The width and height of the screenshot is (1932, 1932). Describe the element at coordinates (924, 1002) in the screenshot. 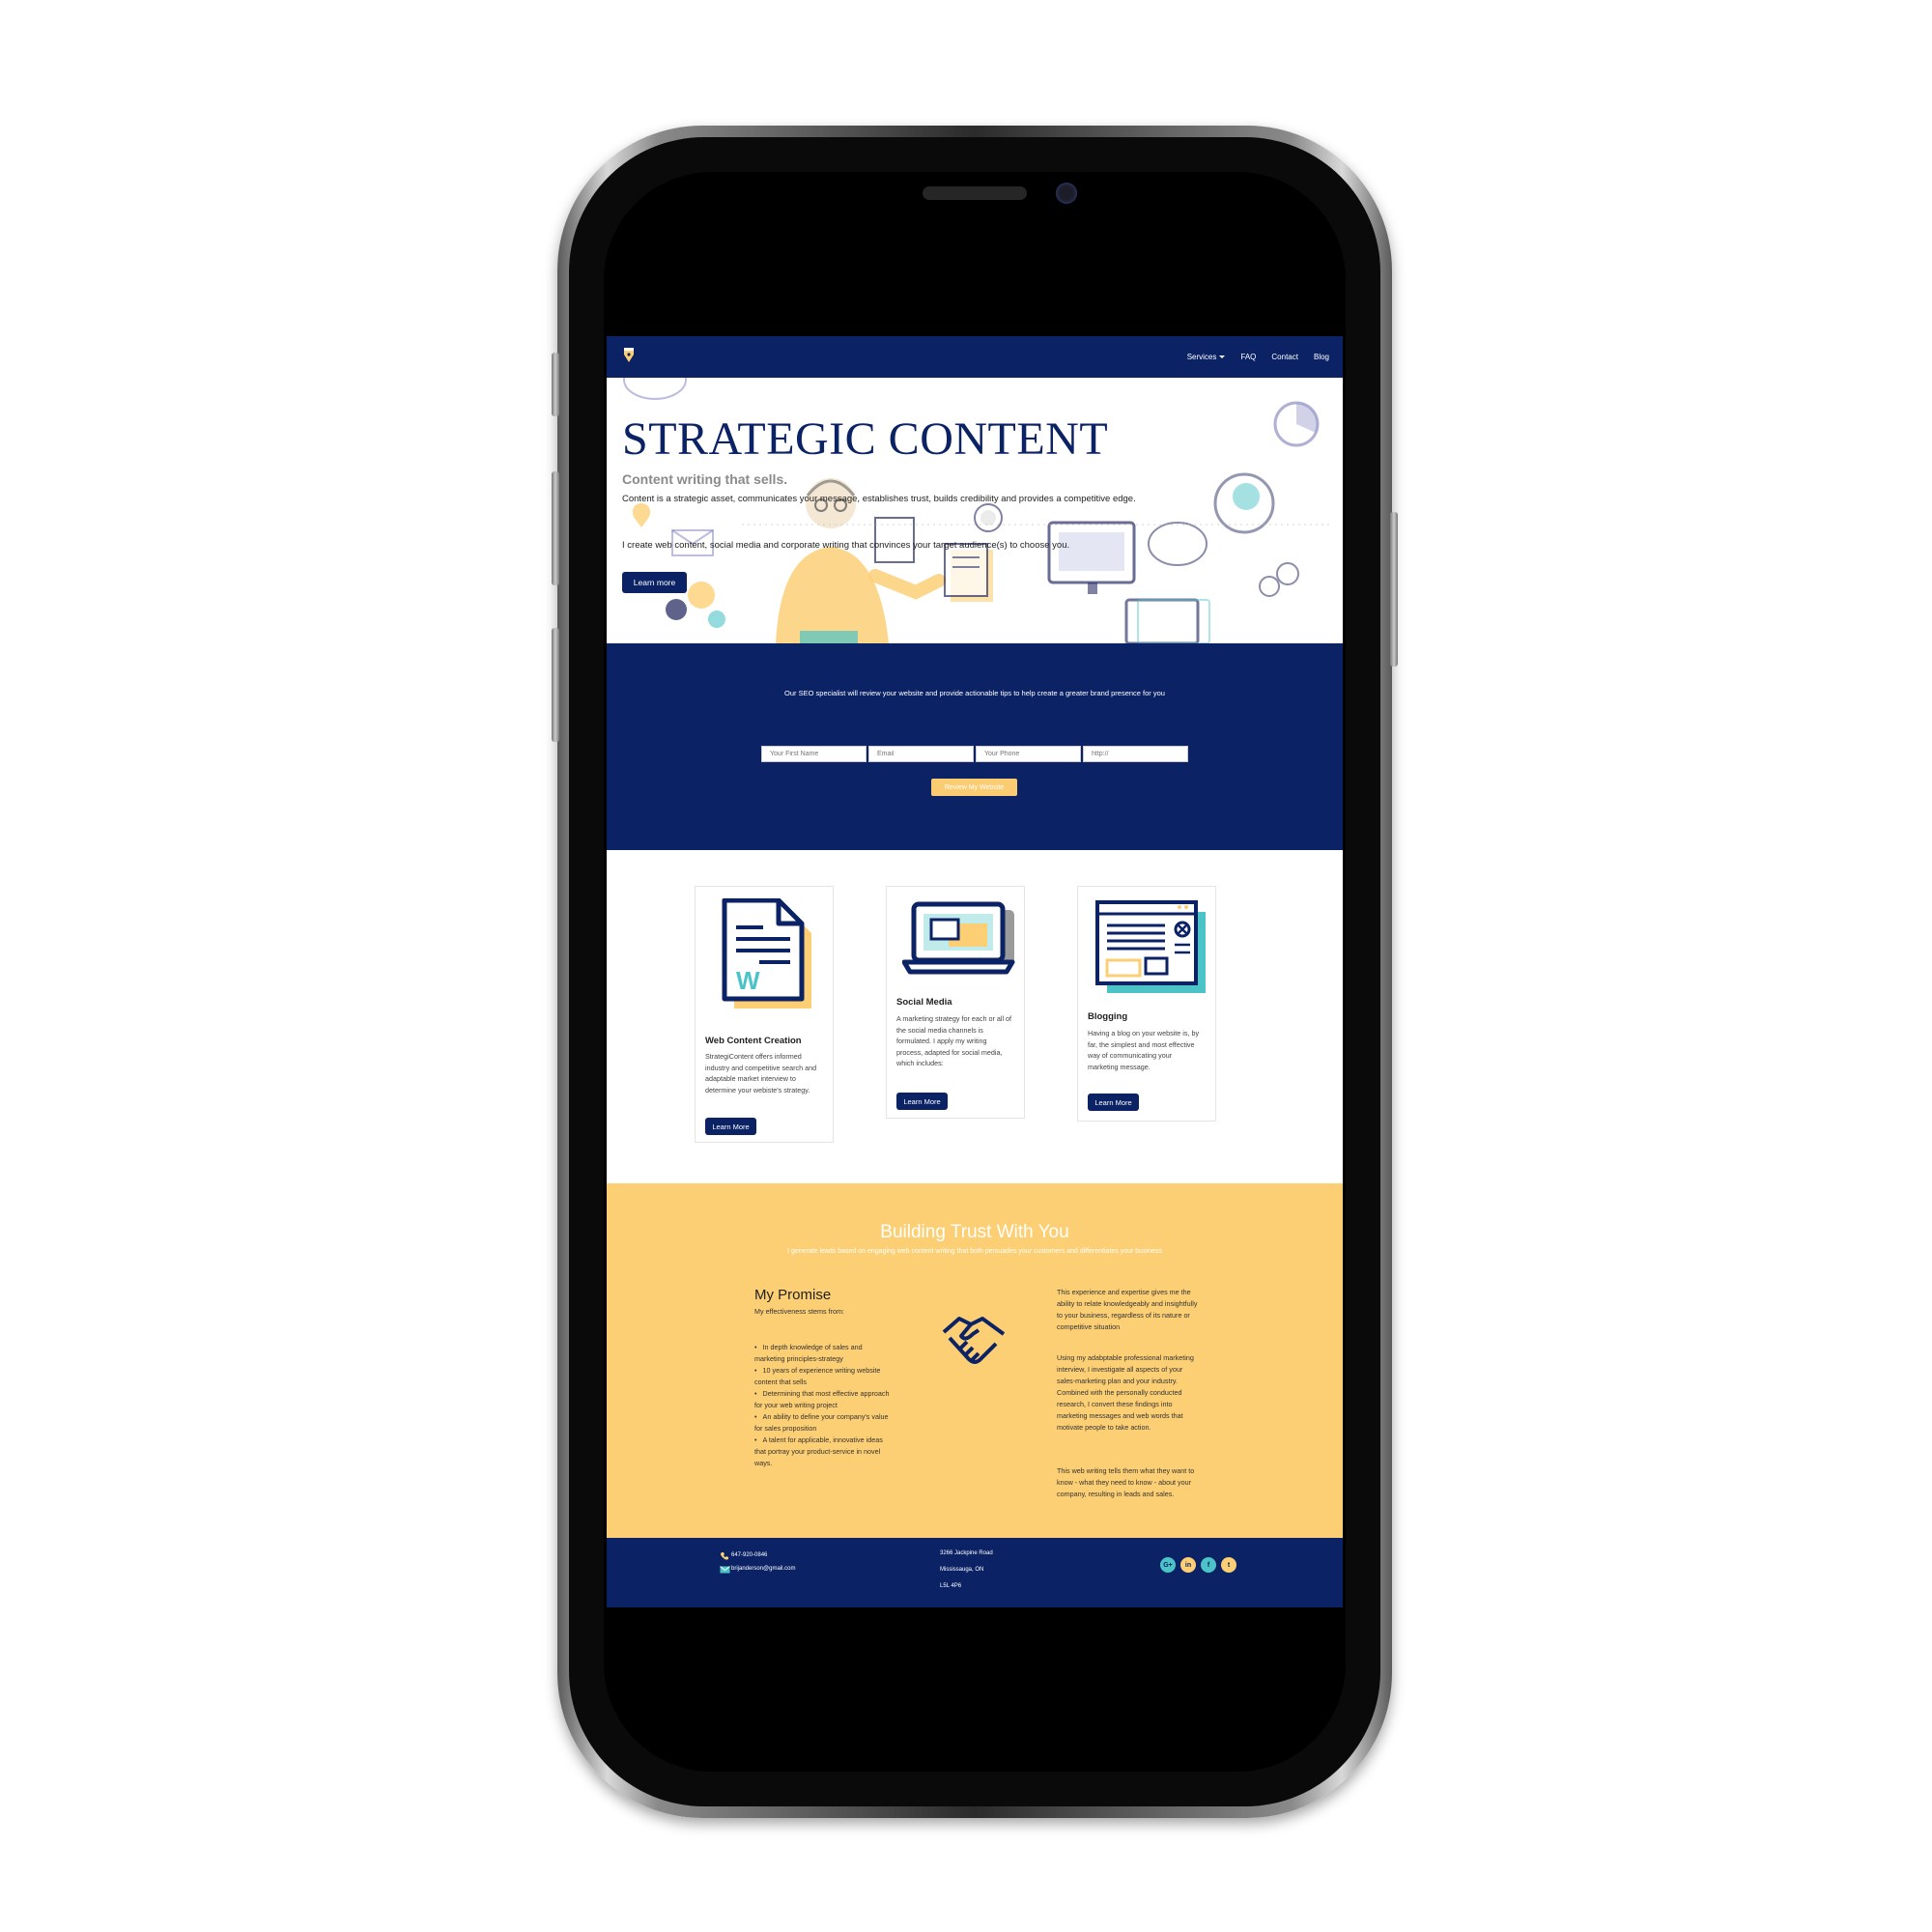

I see `card-title: Social Media` at that location.